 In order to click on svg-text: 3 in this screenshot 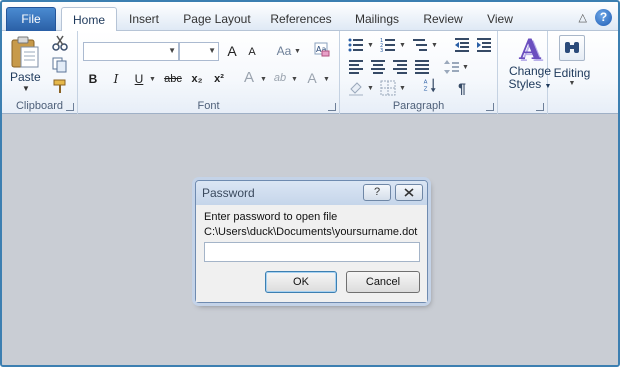, I will do `click(381, 50)`.